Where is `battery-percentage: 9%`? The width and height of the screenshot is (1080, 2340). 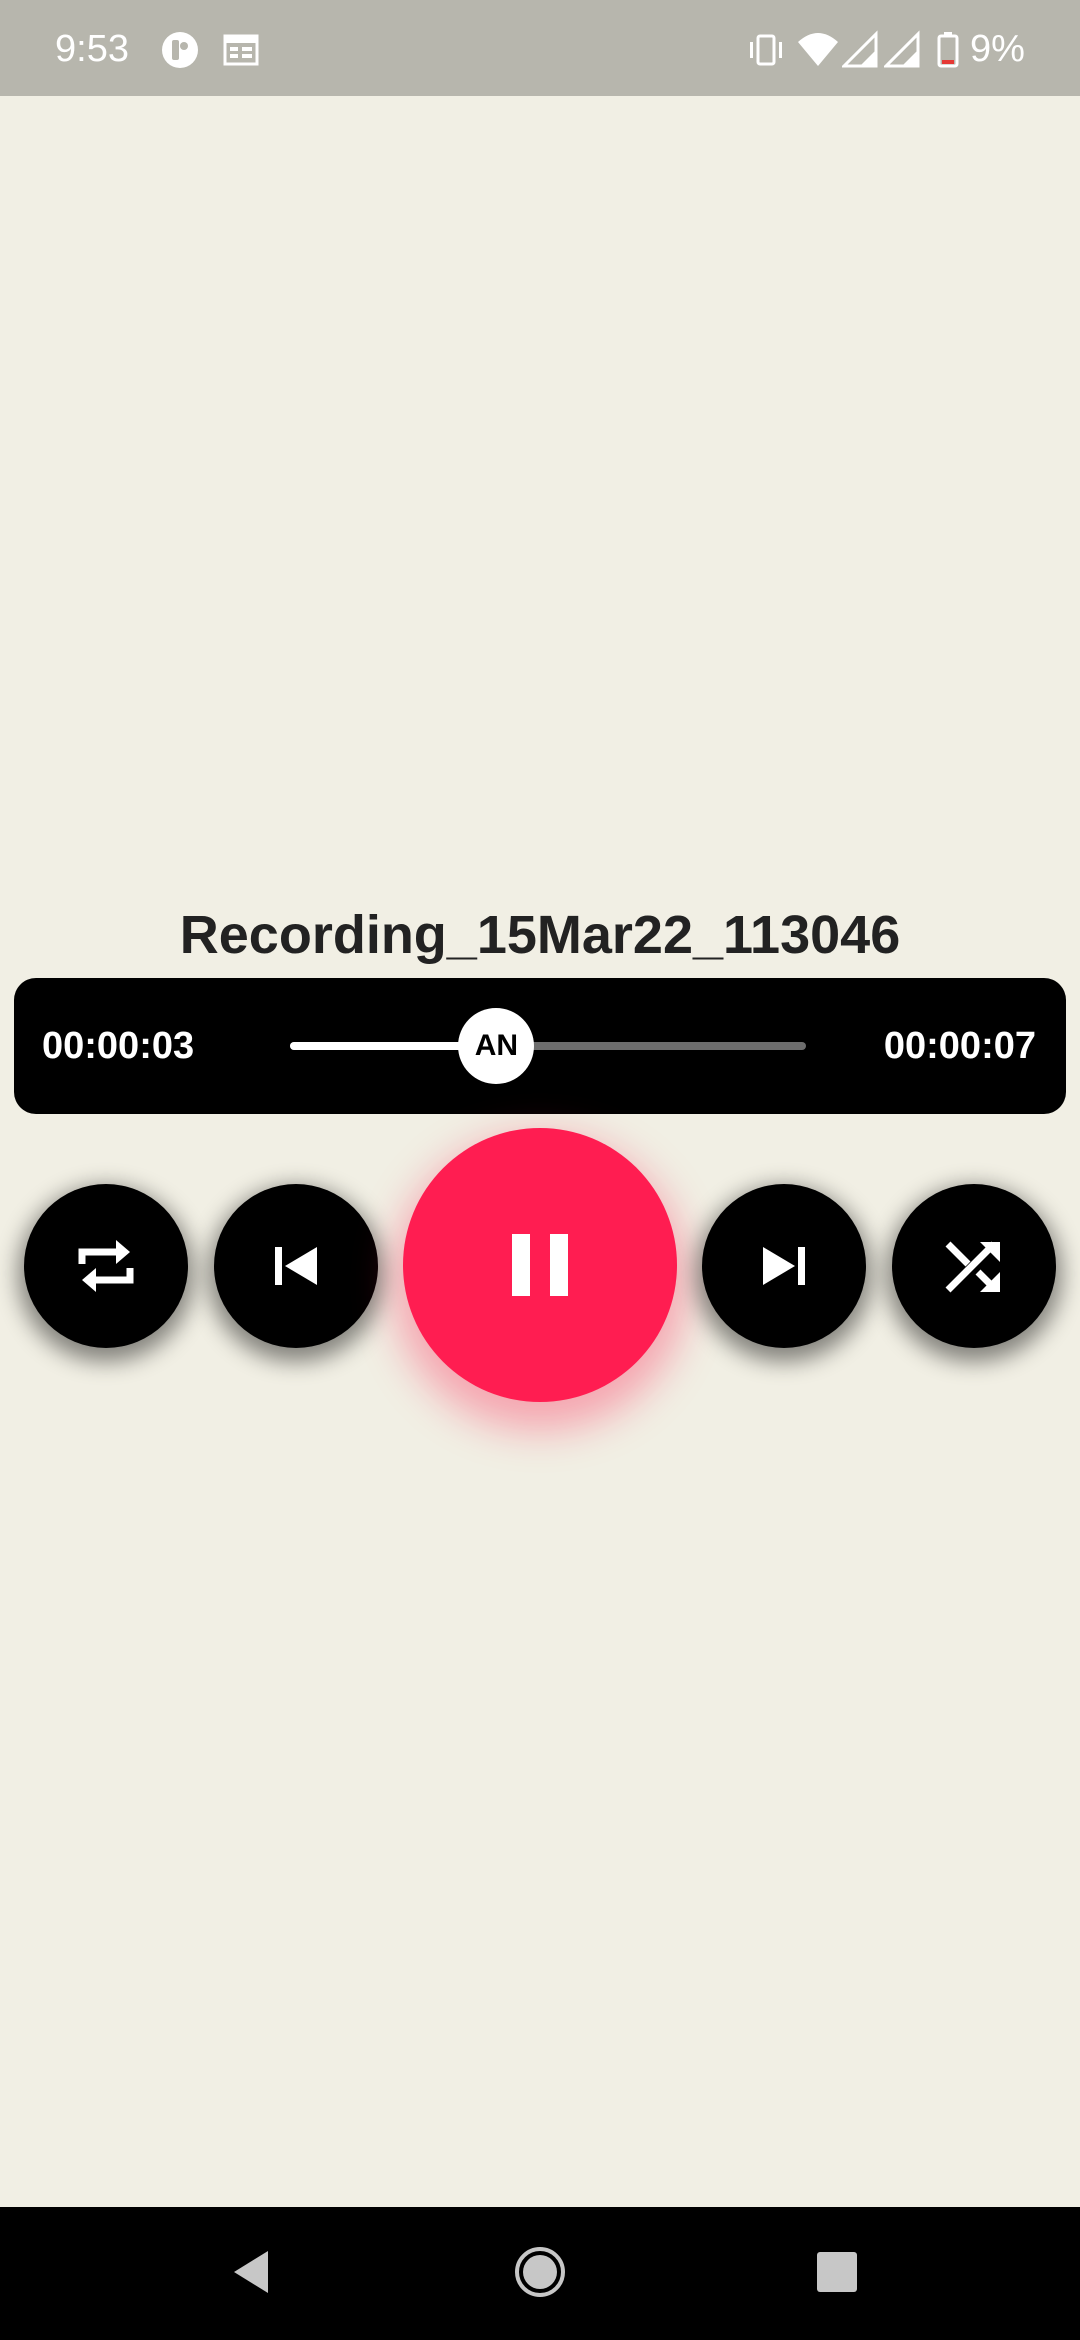 battery-percentage: 9% is located at coordinates (997, 49).